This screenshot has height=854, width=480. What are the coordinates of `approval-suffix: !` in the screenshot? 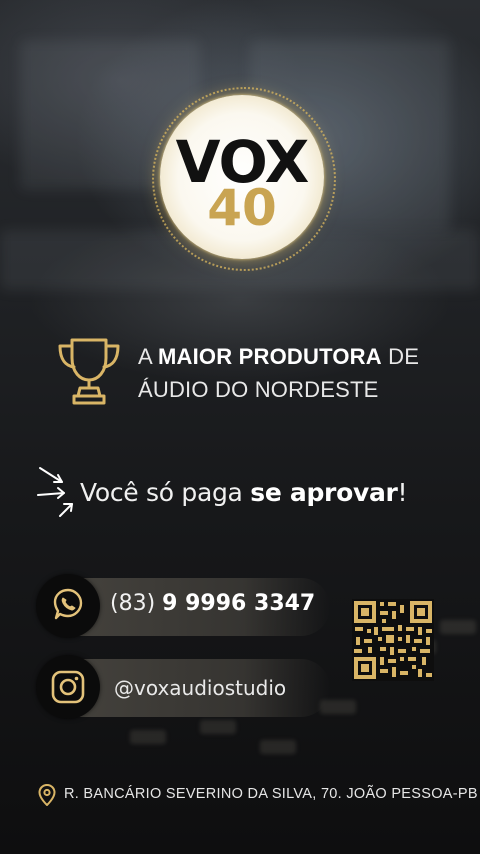 It's located at (402, 492).